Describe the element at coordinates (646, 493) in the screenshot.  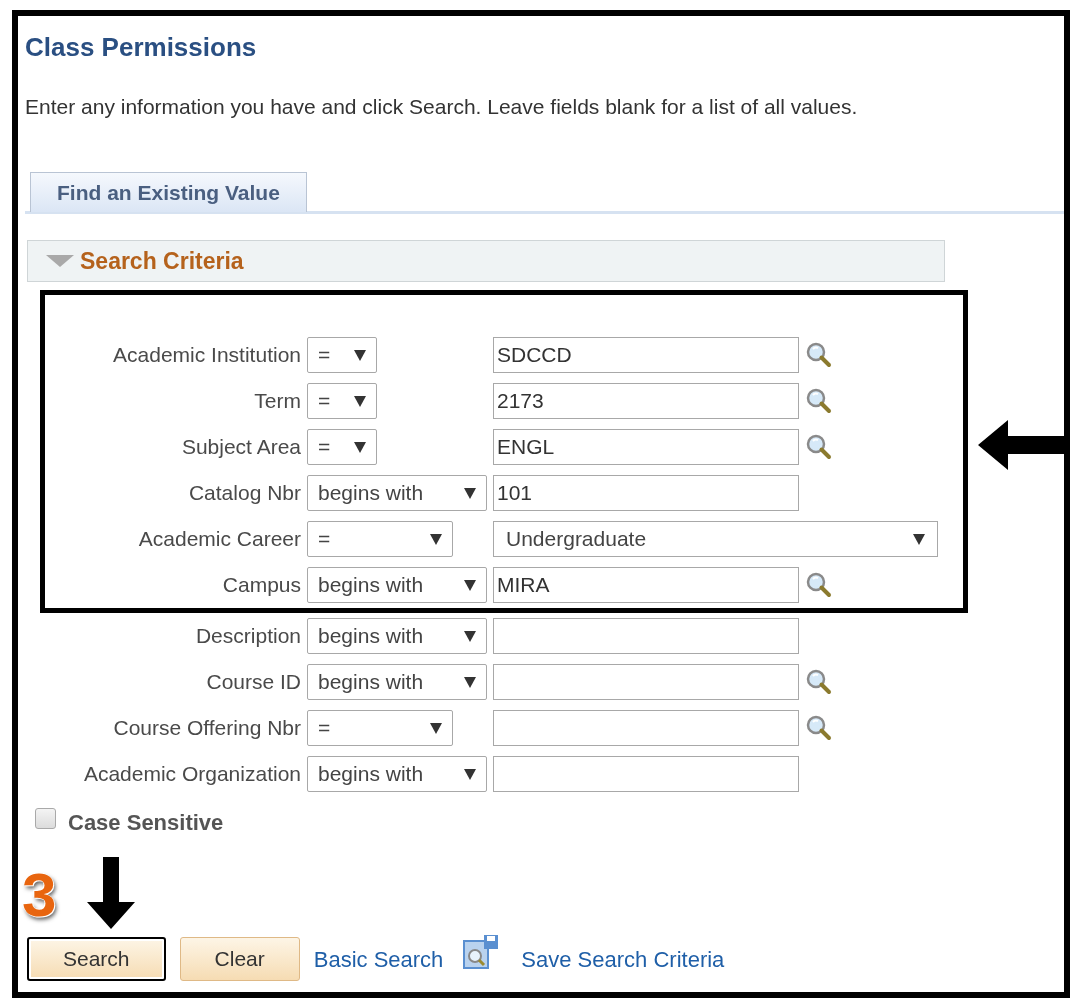
I see `input-field: 101` at that location.